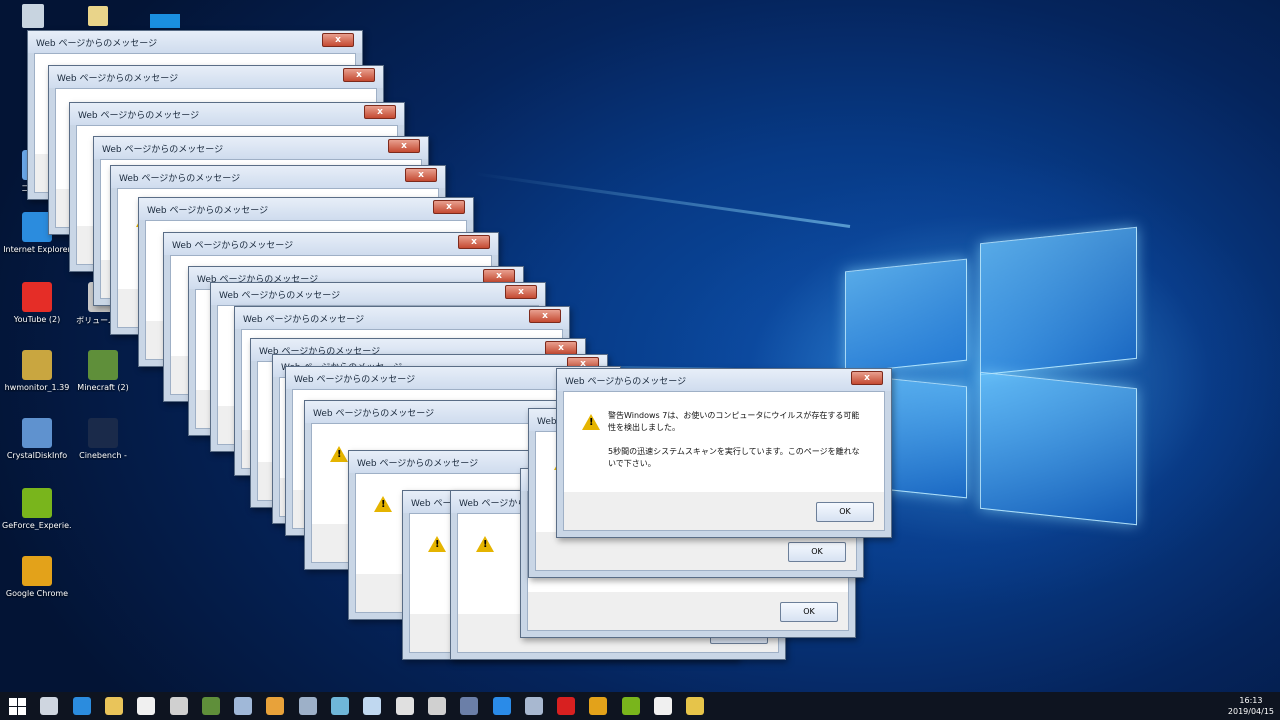 The width and height of the screenshot is (1280, 720). I want to click on app-icon, so click(340, 706).